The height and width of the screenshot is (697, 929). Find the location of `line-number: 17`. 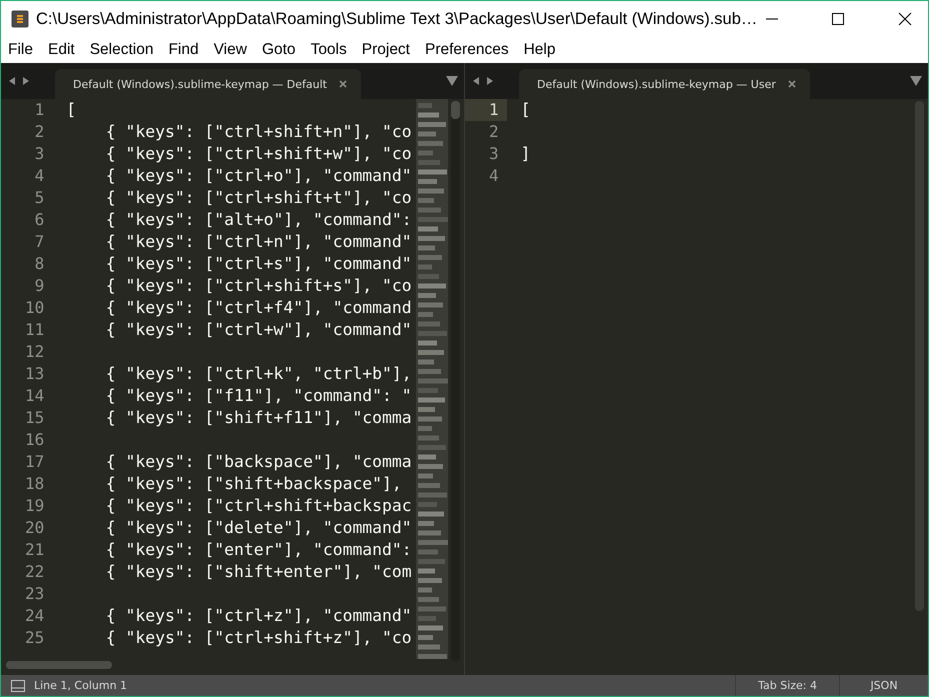

line-number: 17 is located at coordinates (35, 462).